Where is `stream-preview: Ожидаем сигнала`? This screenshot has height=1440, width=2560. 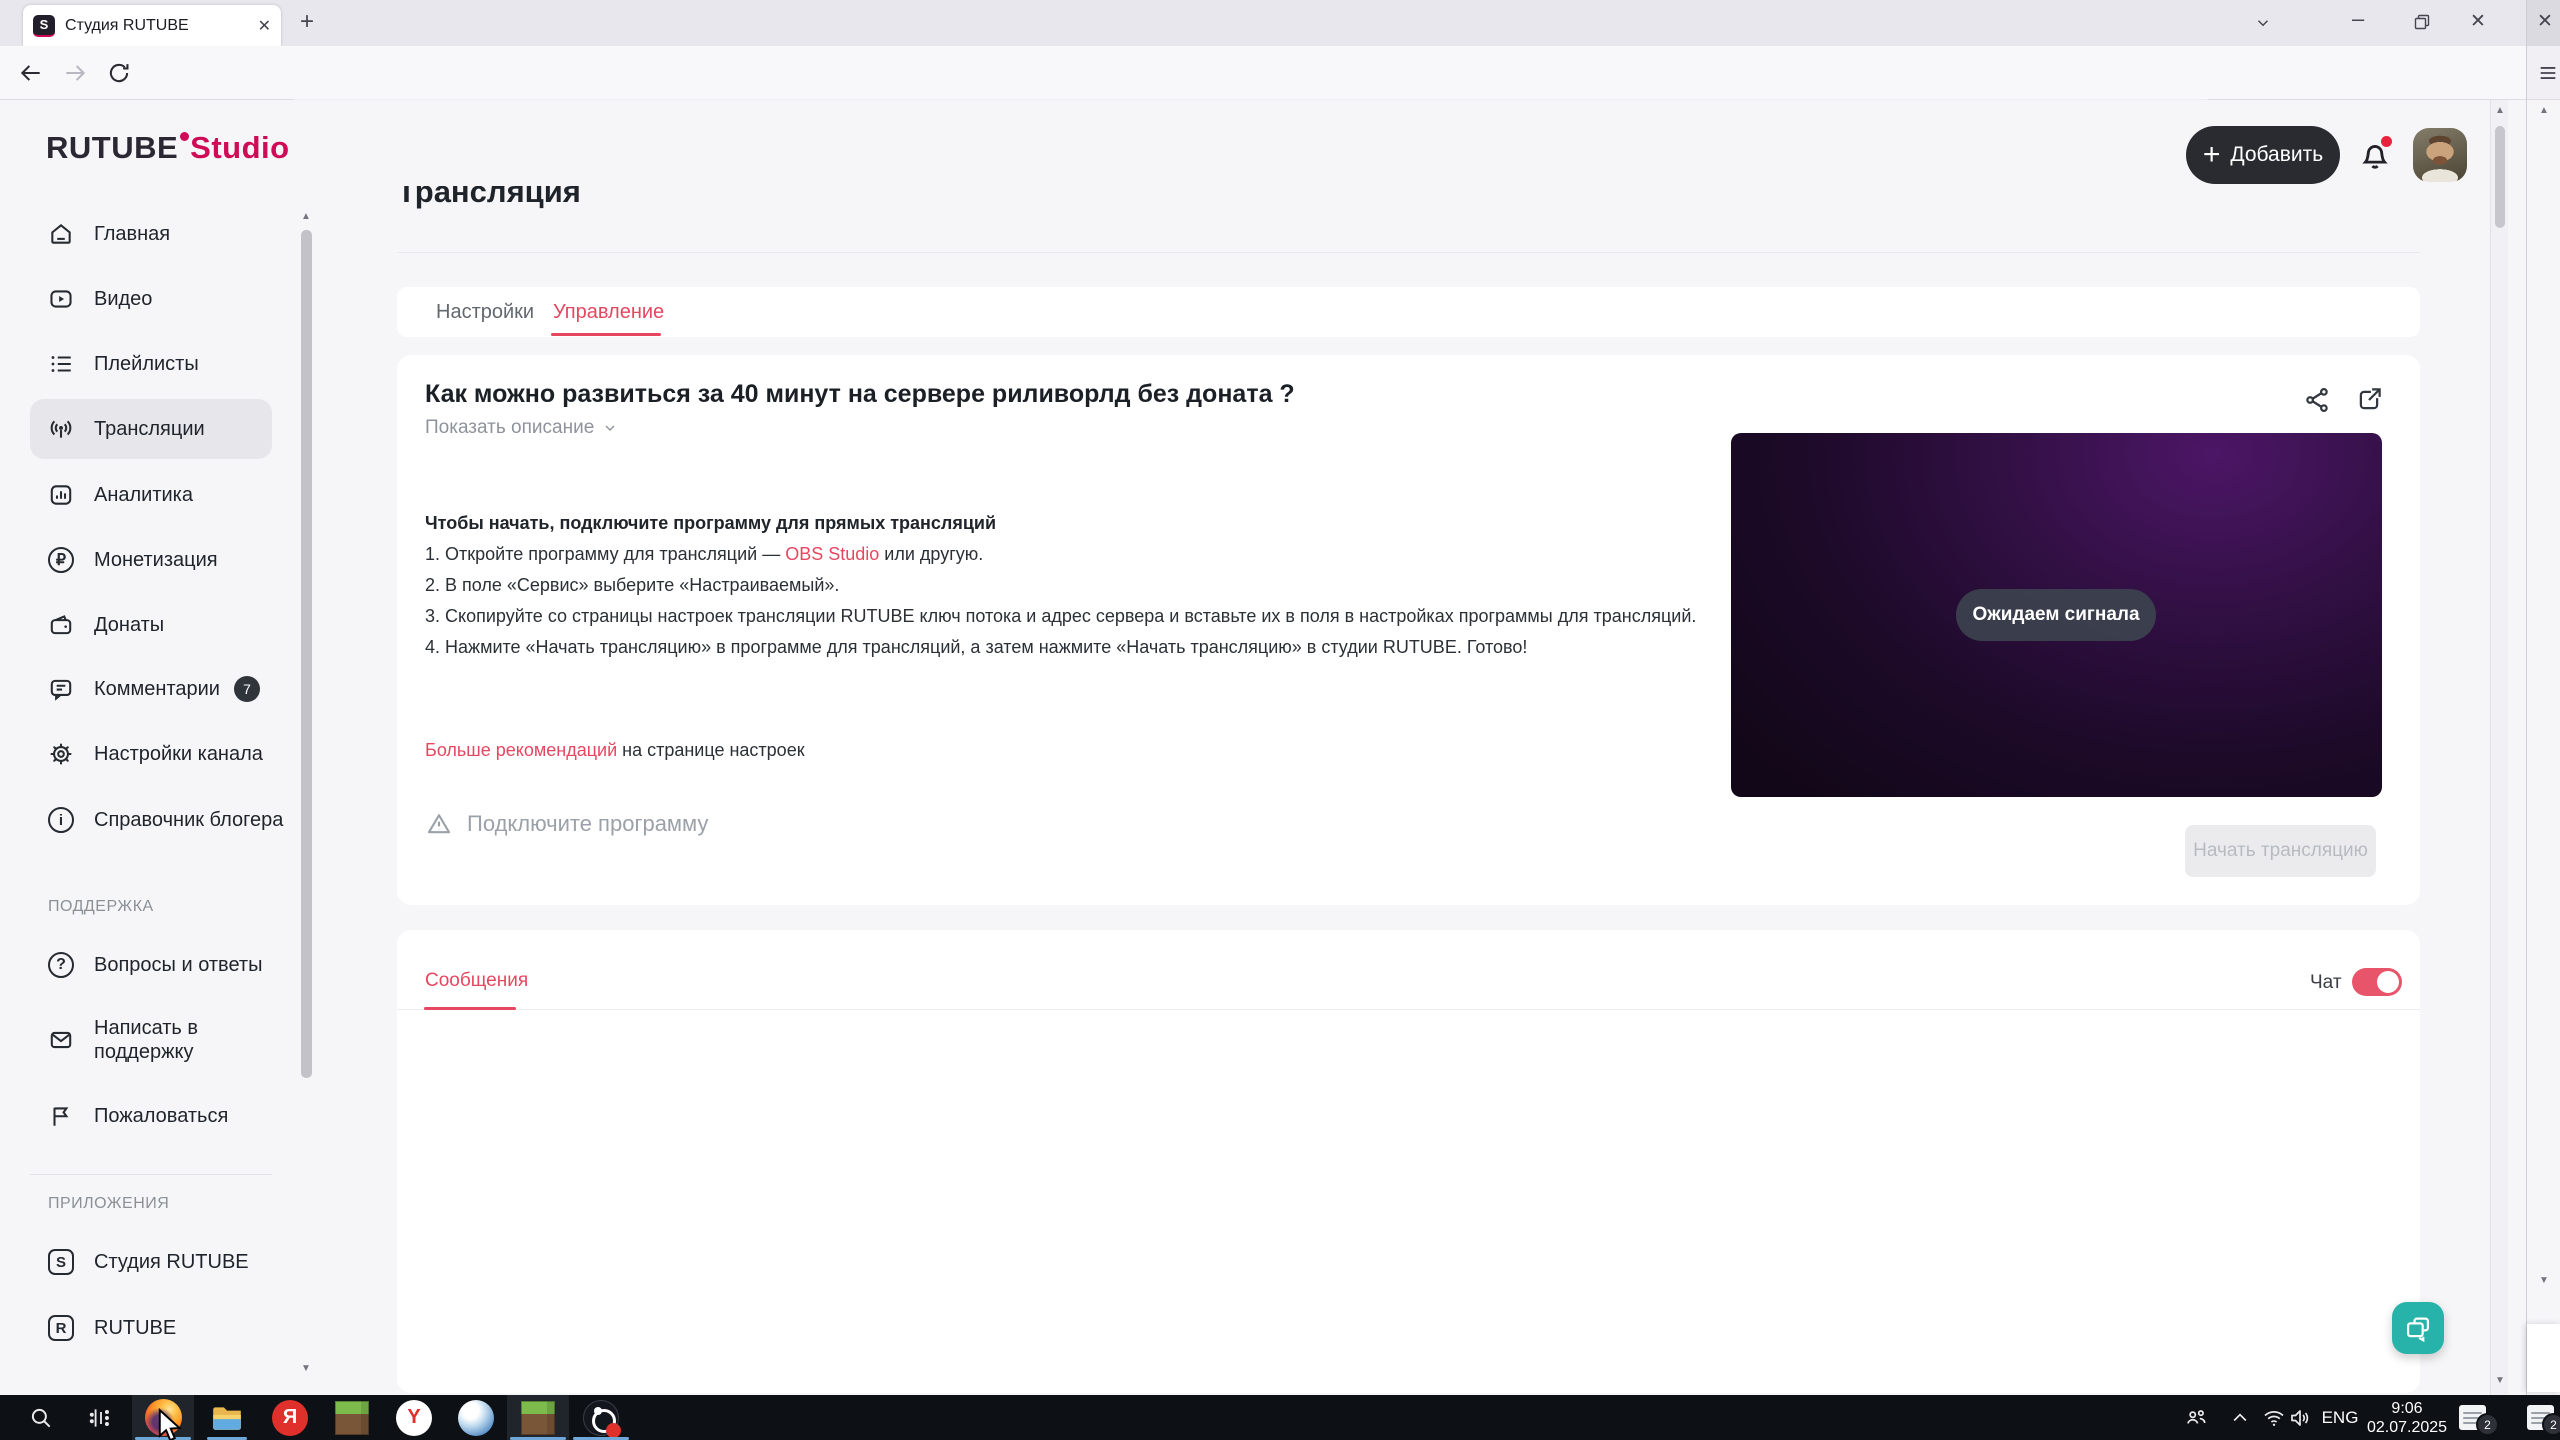
stream-preview: Ожидаем сигнала is located at coordinates (2056, 615).